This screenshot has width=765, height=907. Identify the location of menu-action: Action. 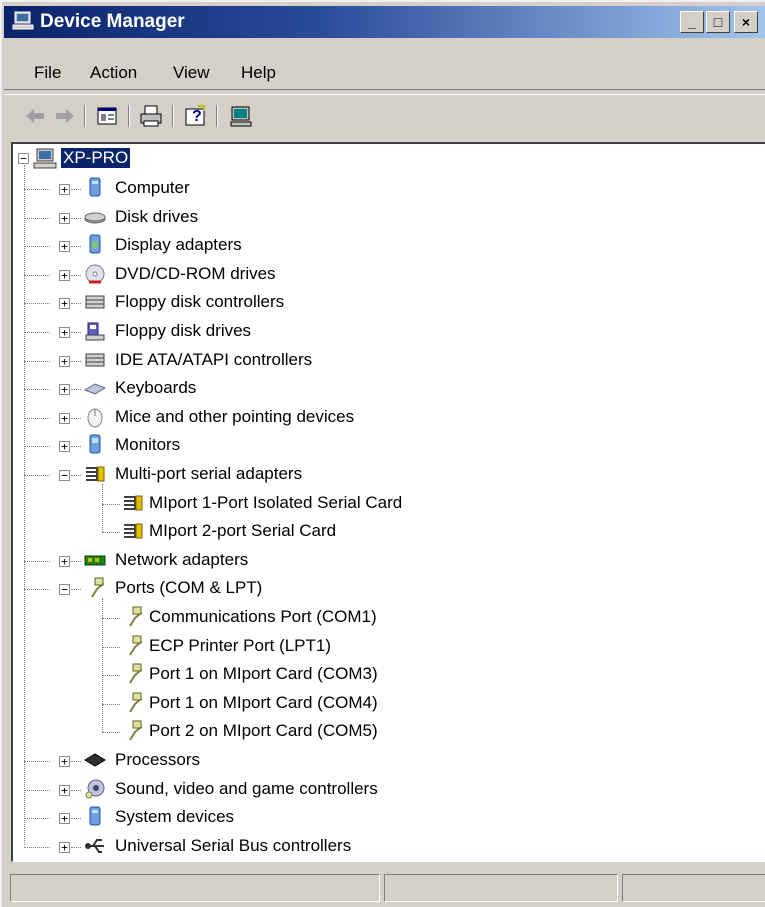
(113, 73).